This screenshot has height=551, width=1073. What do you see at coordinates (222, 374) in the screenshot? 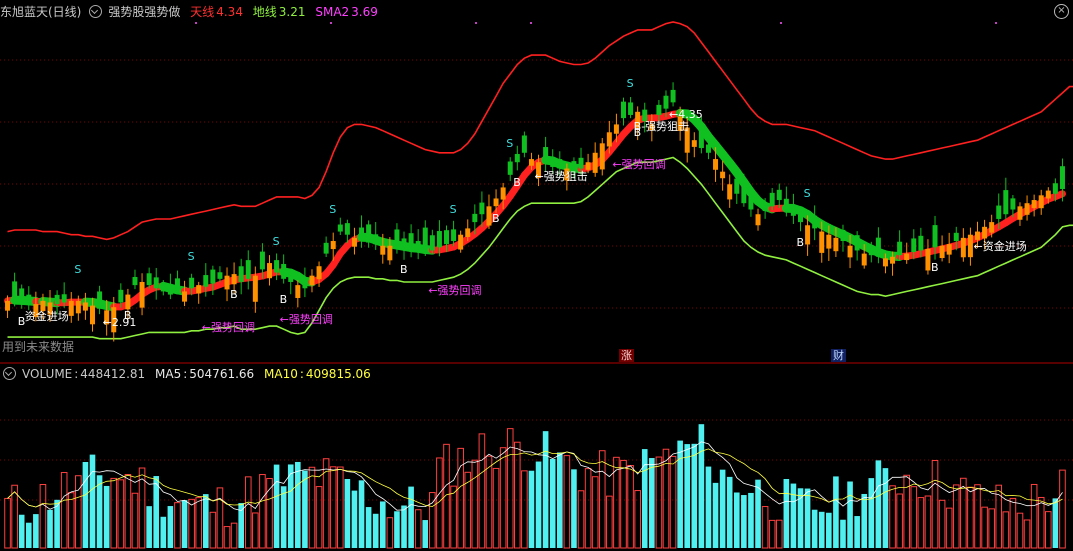
I see `ma5-value: 504761.66` at bounding box center [222, 374].